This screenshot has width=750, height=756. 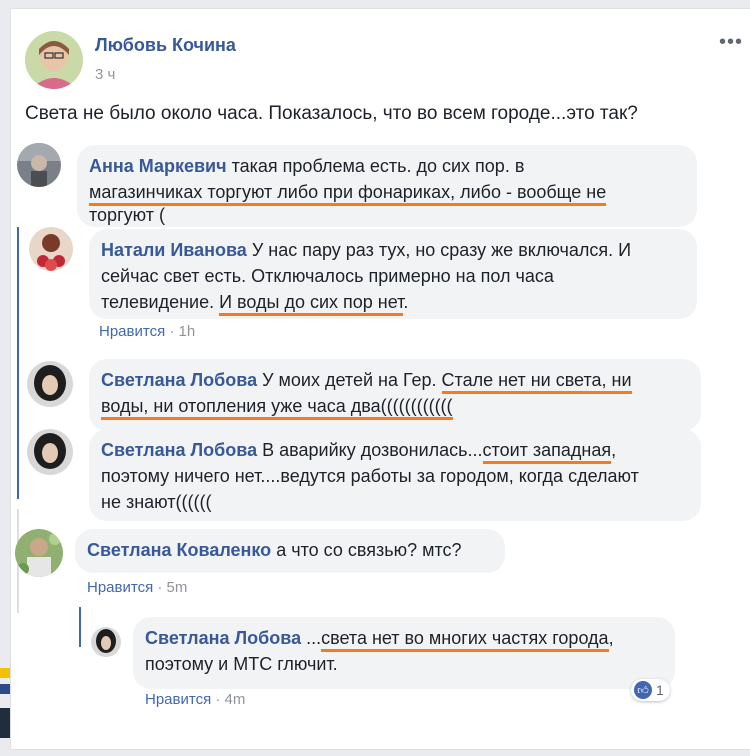 I want to click on comment-text: телевидение., so click(x=160, y=302).